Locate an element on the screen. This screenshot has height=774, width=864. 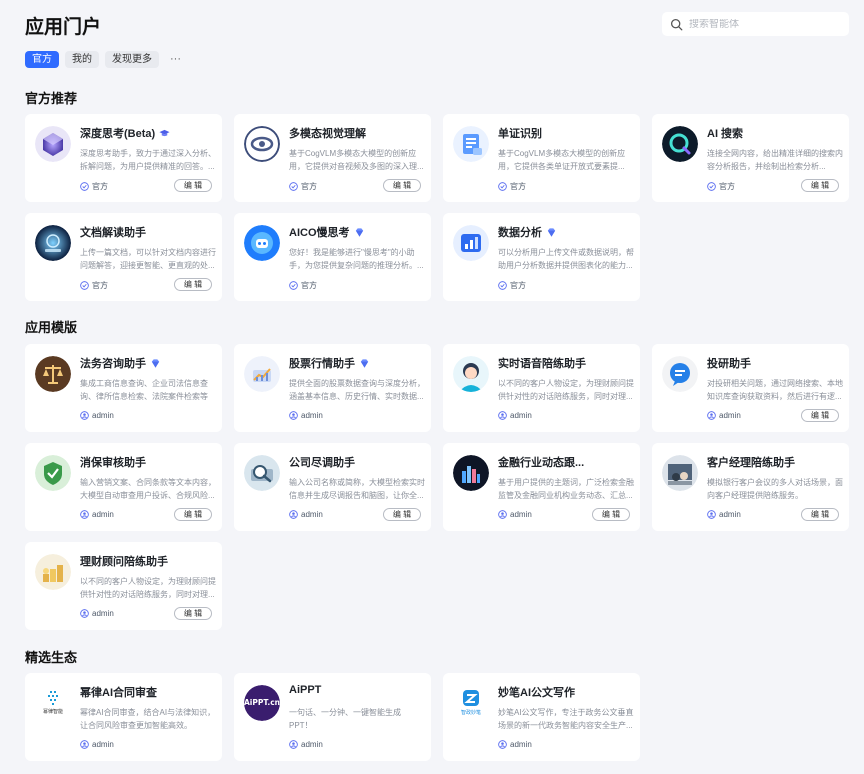
app-card-title: 消保审核助手 is located at coordinates (113, 463).